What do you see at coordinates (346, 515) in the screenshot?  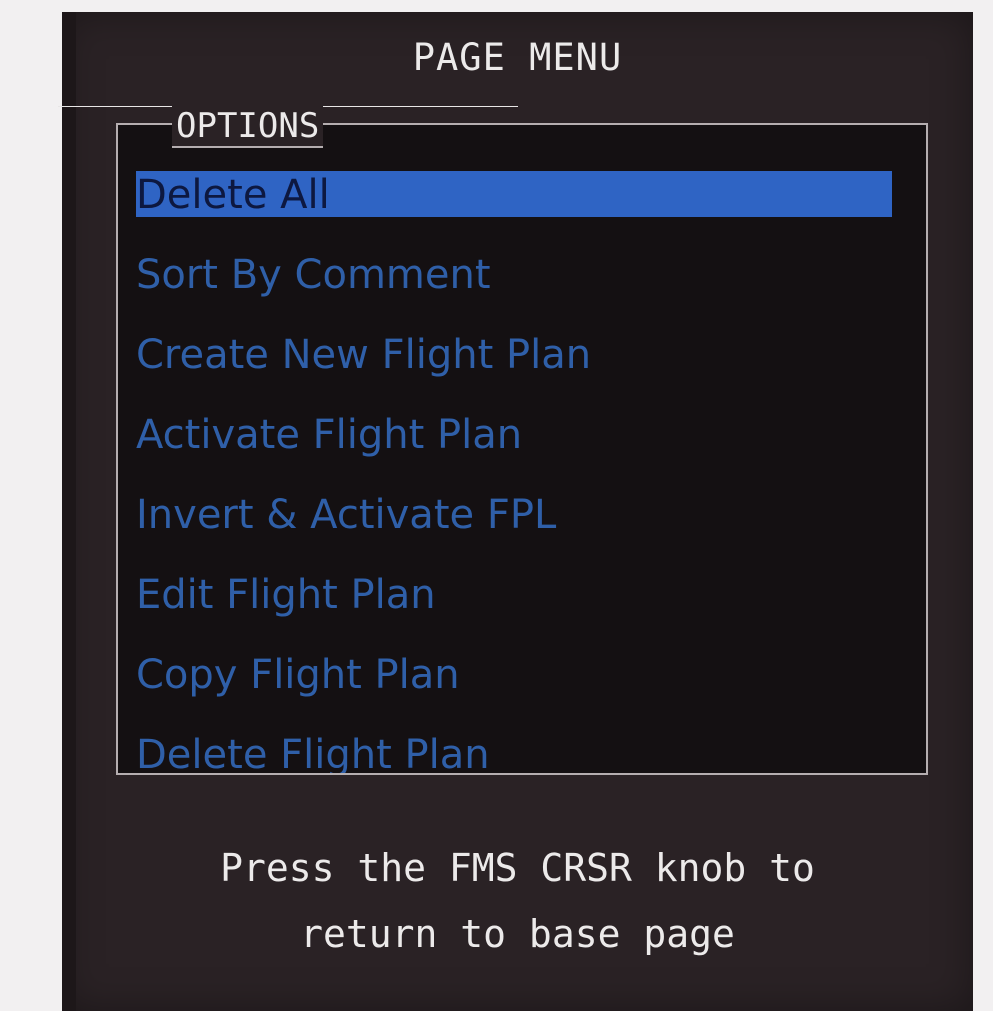 I see `menu-item-label: Invert & Activate FPL` at bounding box center [346, 515].